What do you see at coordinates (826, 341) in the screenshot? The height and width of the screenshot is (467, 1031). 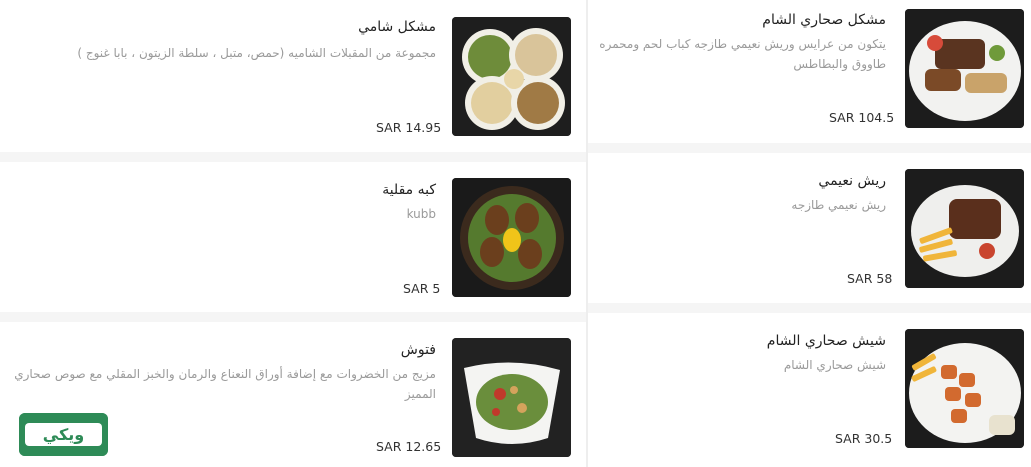 I see `item-name: شيش صحاري الشام` at bounding box center [826, 341].